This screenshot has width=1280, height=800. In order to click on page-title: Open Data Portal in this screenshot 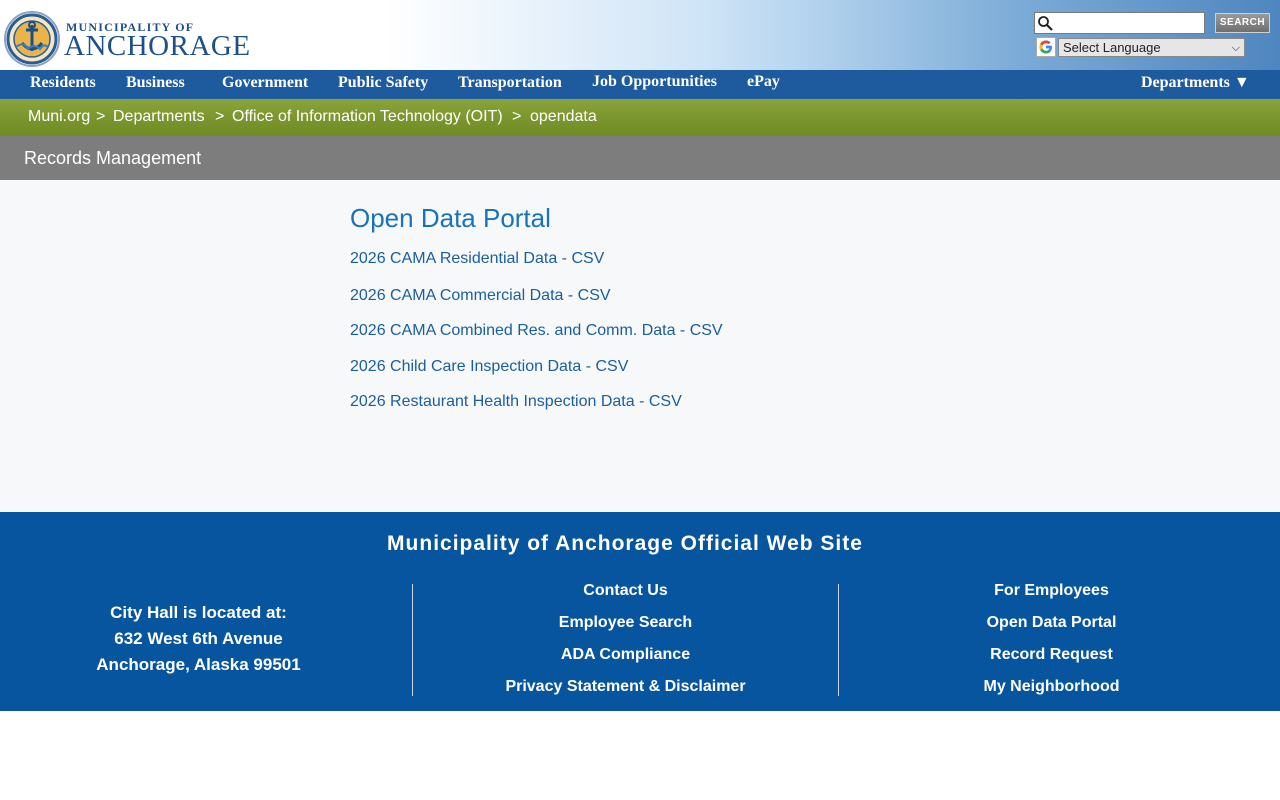, I will do `click(450, 218)`.